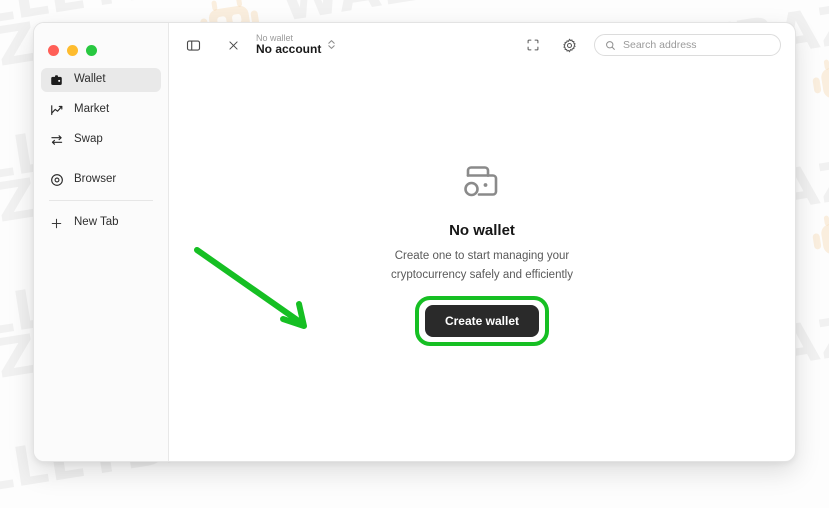 This screenshot has width=829, height=508. What do you see at coordinates (331, 44) in the screenshot?
I see `chevron-updown-icon` at bounding box center [331, 44].